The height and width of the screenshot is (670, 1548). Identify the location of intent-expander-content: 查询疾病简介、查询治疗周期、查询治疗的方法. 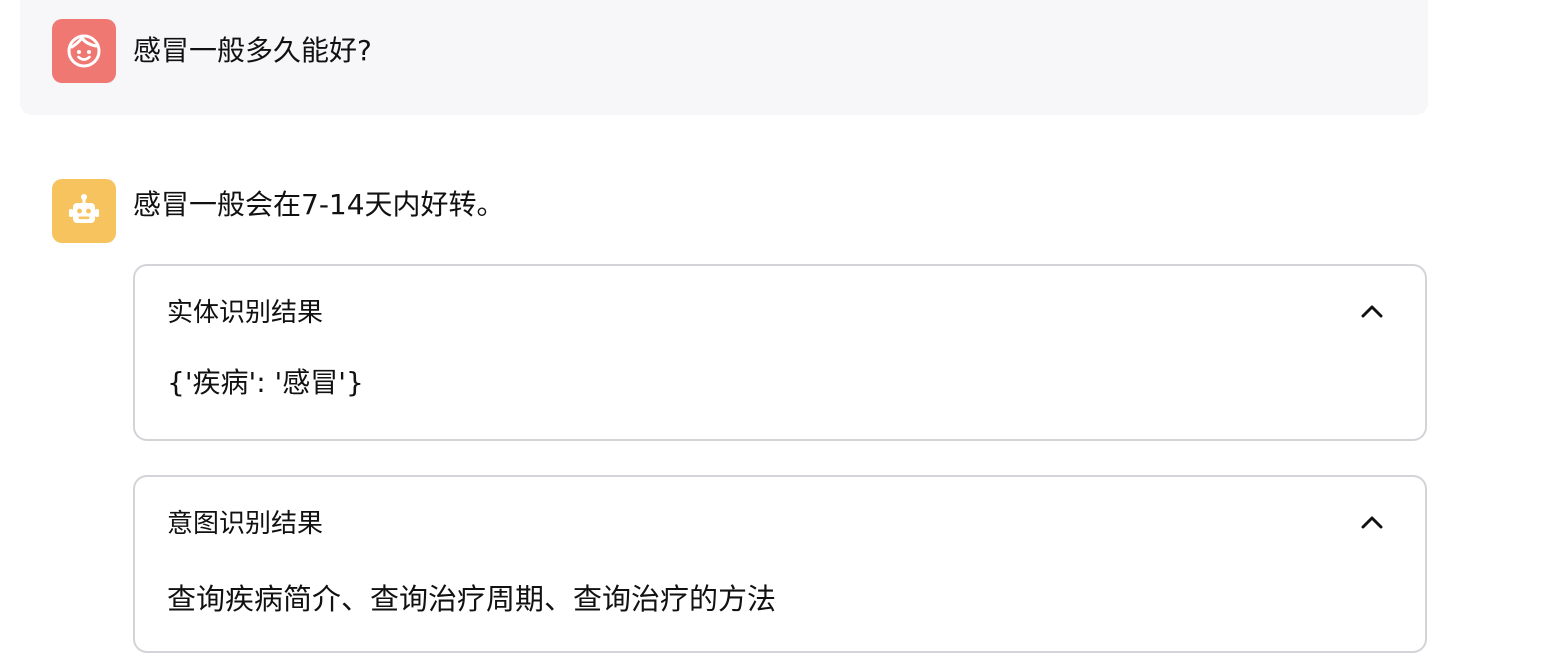
(472, 599).